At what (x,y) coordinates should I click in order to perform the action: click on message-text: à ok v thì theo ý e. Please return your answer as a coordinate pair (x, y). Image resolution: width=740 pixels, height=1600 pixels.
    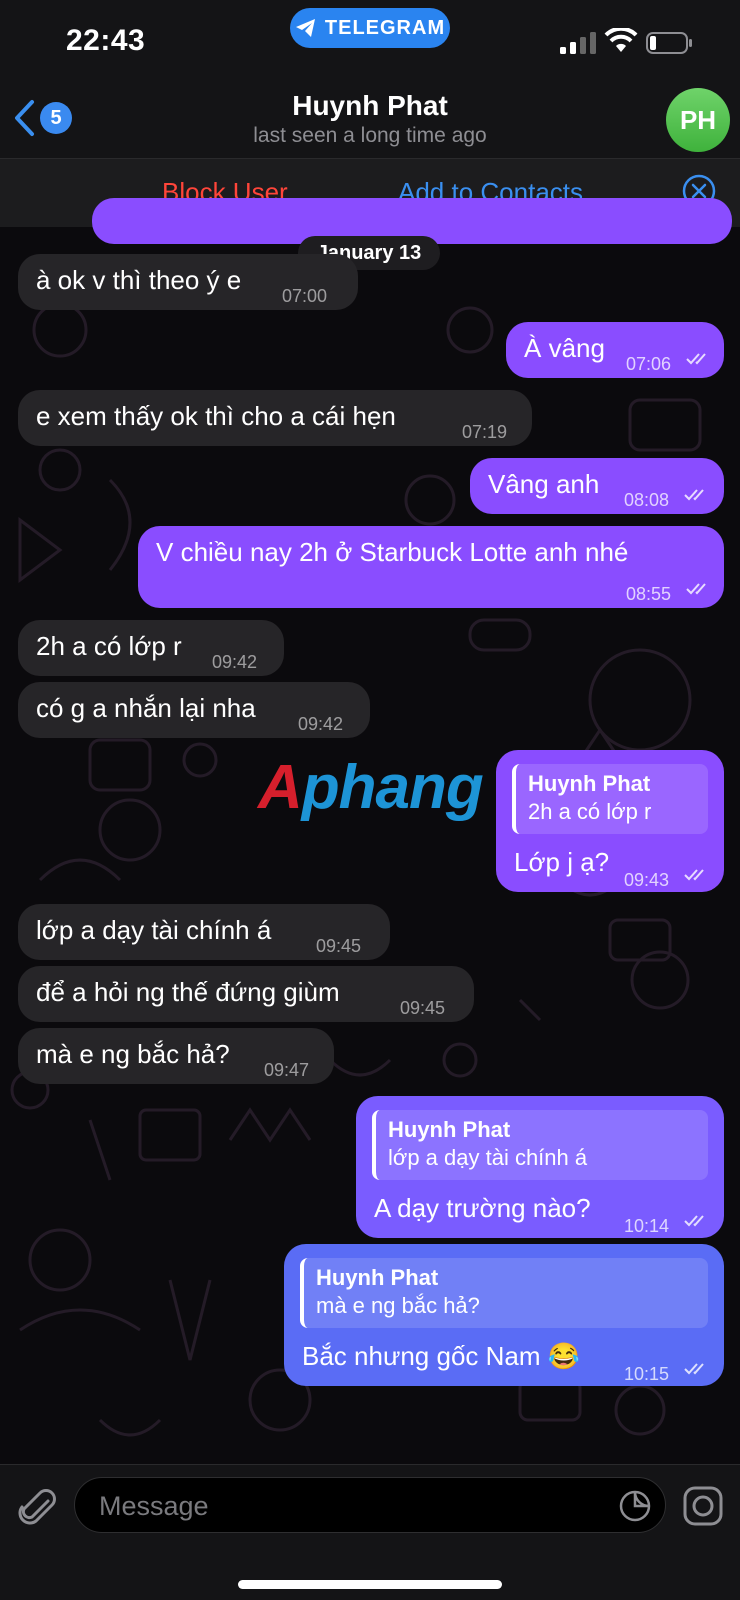
    Looking at the image, I should click on (139, 280).